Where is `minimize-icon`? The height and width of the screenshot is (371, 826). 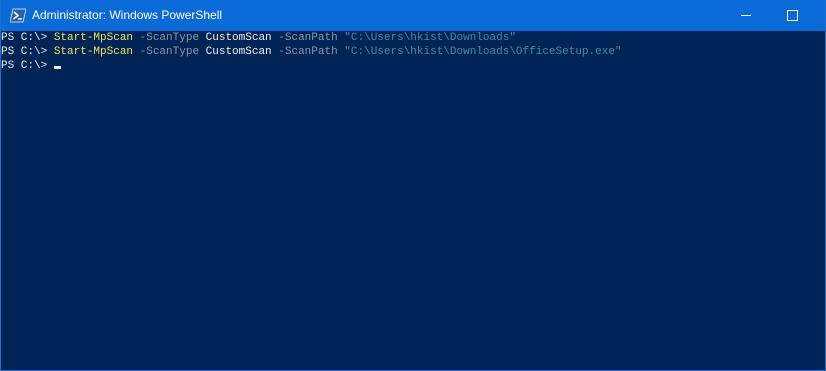
minimize-icon is located at coordinates (746, 15).